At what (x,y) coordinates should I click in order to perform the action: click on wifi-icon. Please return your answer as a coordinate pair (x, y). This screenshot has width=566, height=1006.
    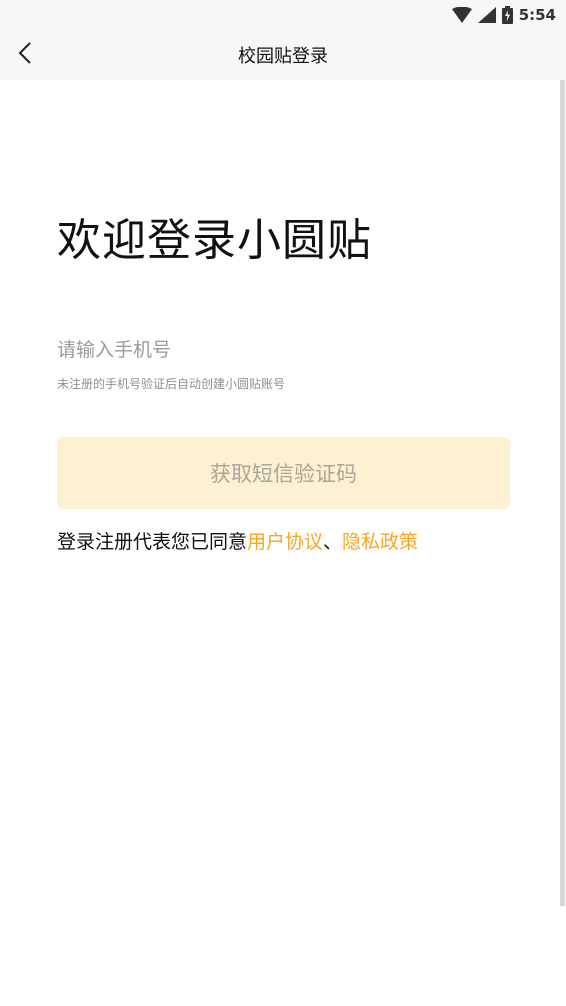
    Looking at the image, I should click on (461, 15).